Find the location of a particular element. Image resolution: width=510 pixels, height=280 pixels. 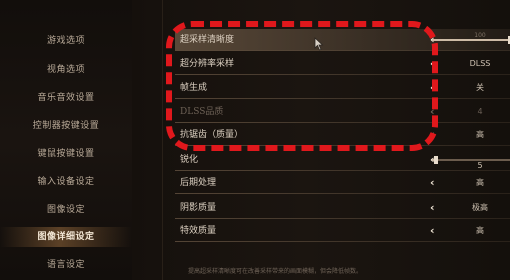

sidebar-item-label: 音乐音效设置 is located at coordinates (66, 98).